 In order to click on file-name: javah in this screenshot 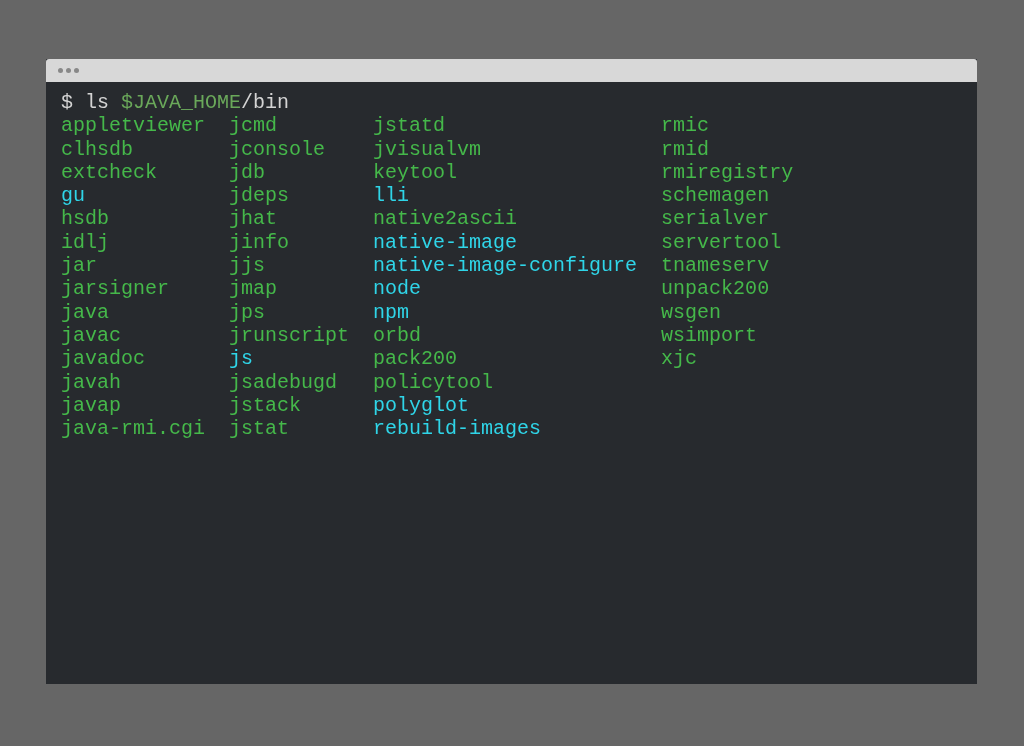, I will do `click(91, 382)`.